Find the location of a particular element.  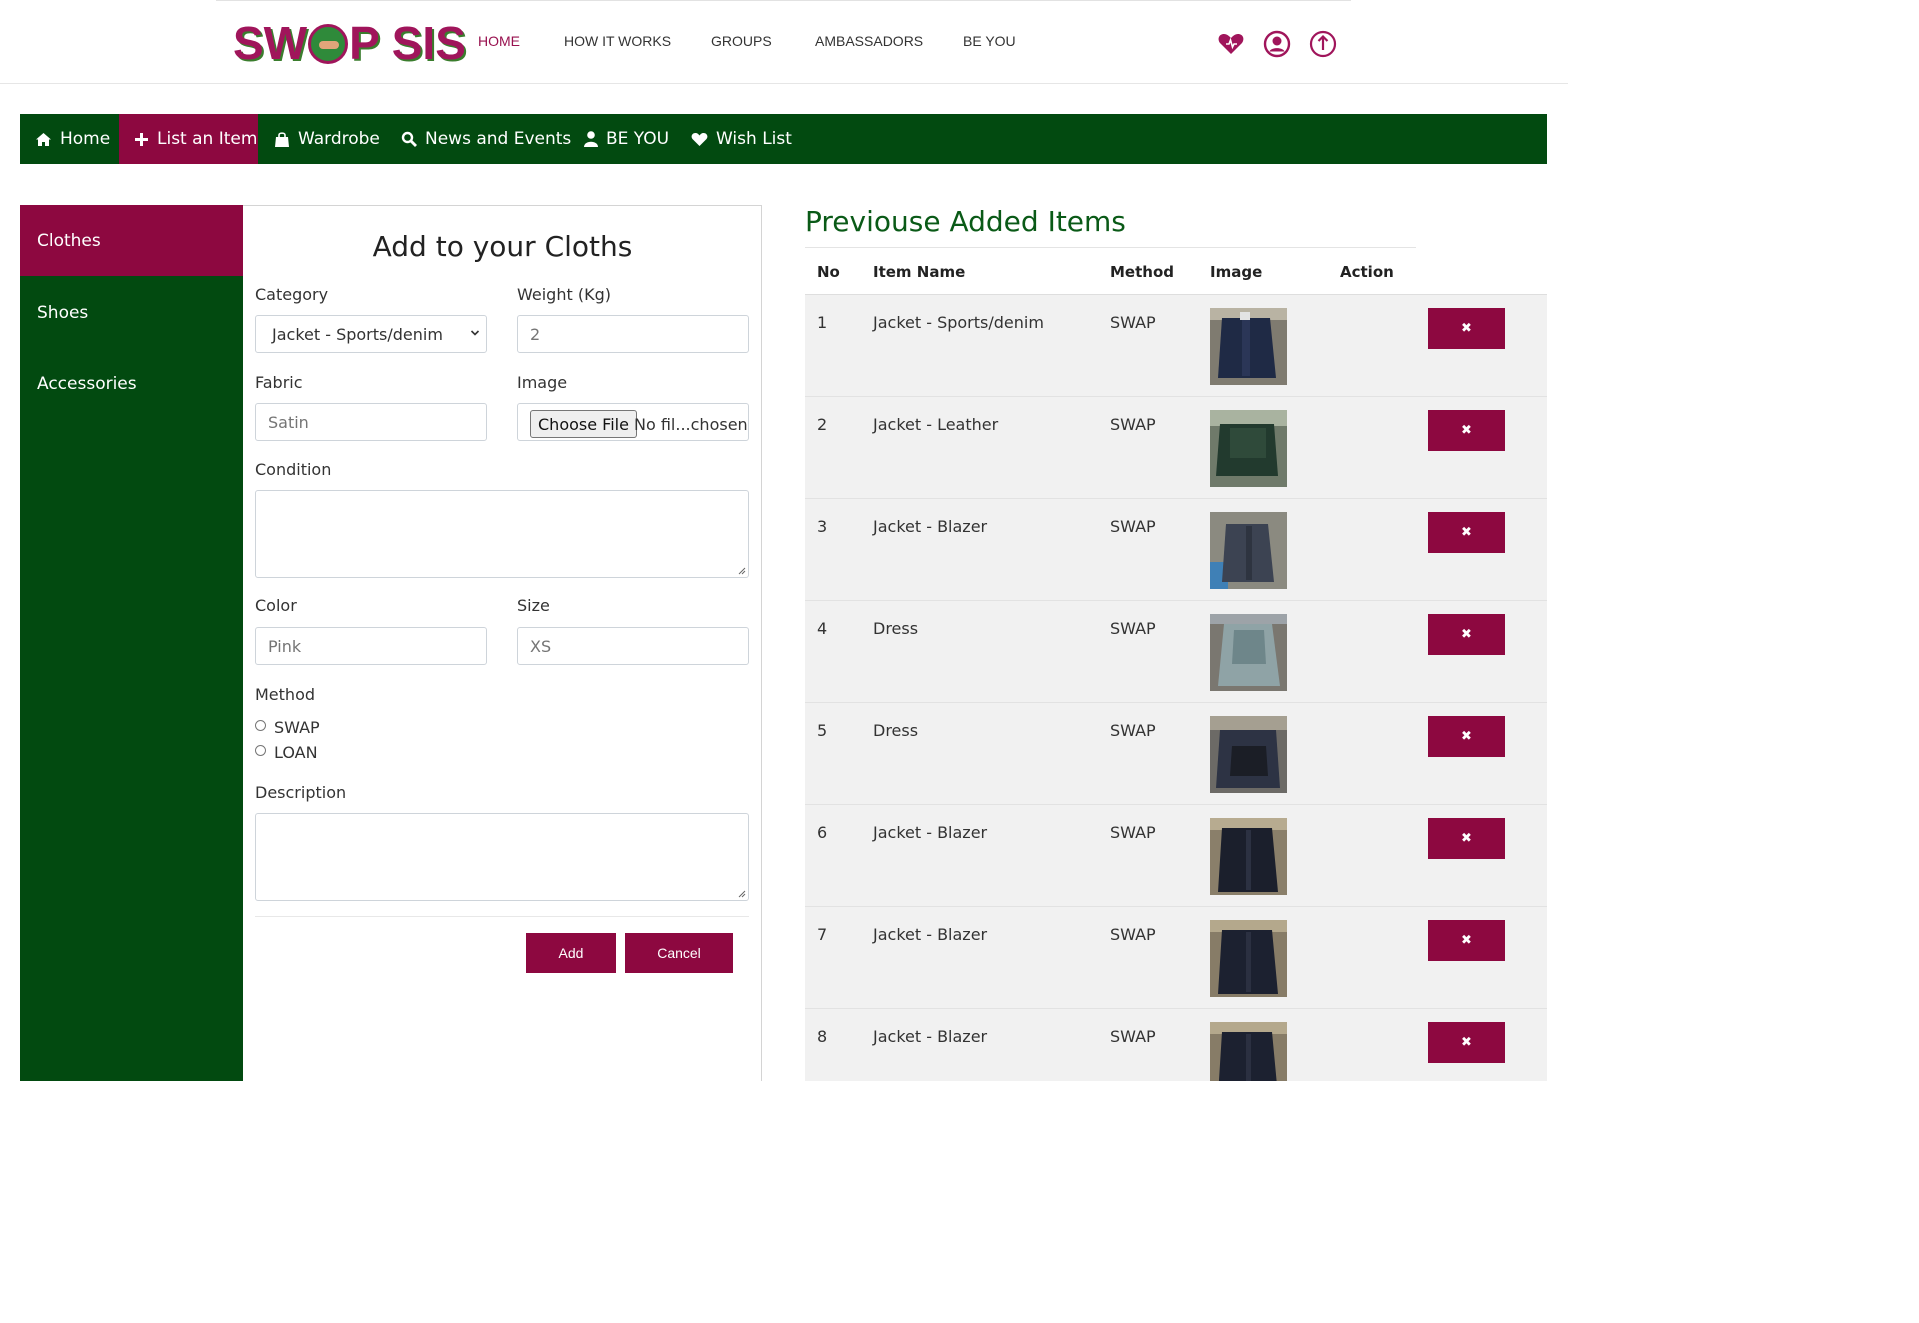

description-textarea is located at coordinates (502, 857).